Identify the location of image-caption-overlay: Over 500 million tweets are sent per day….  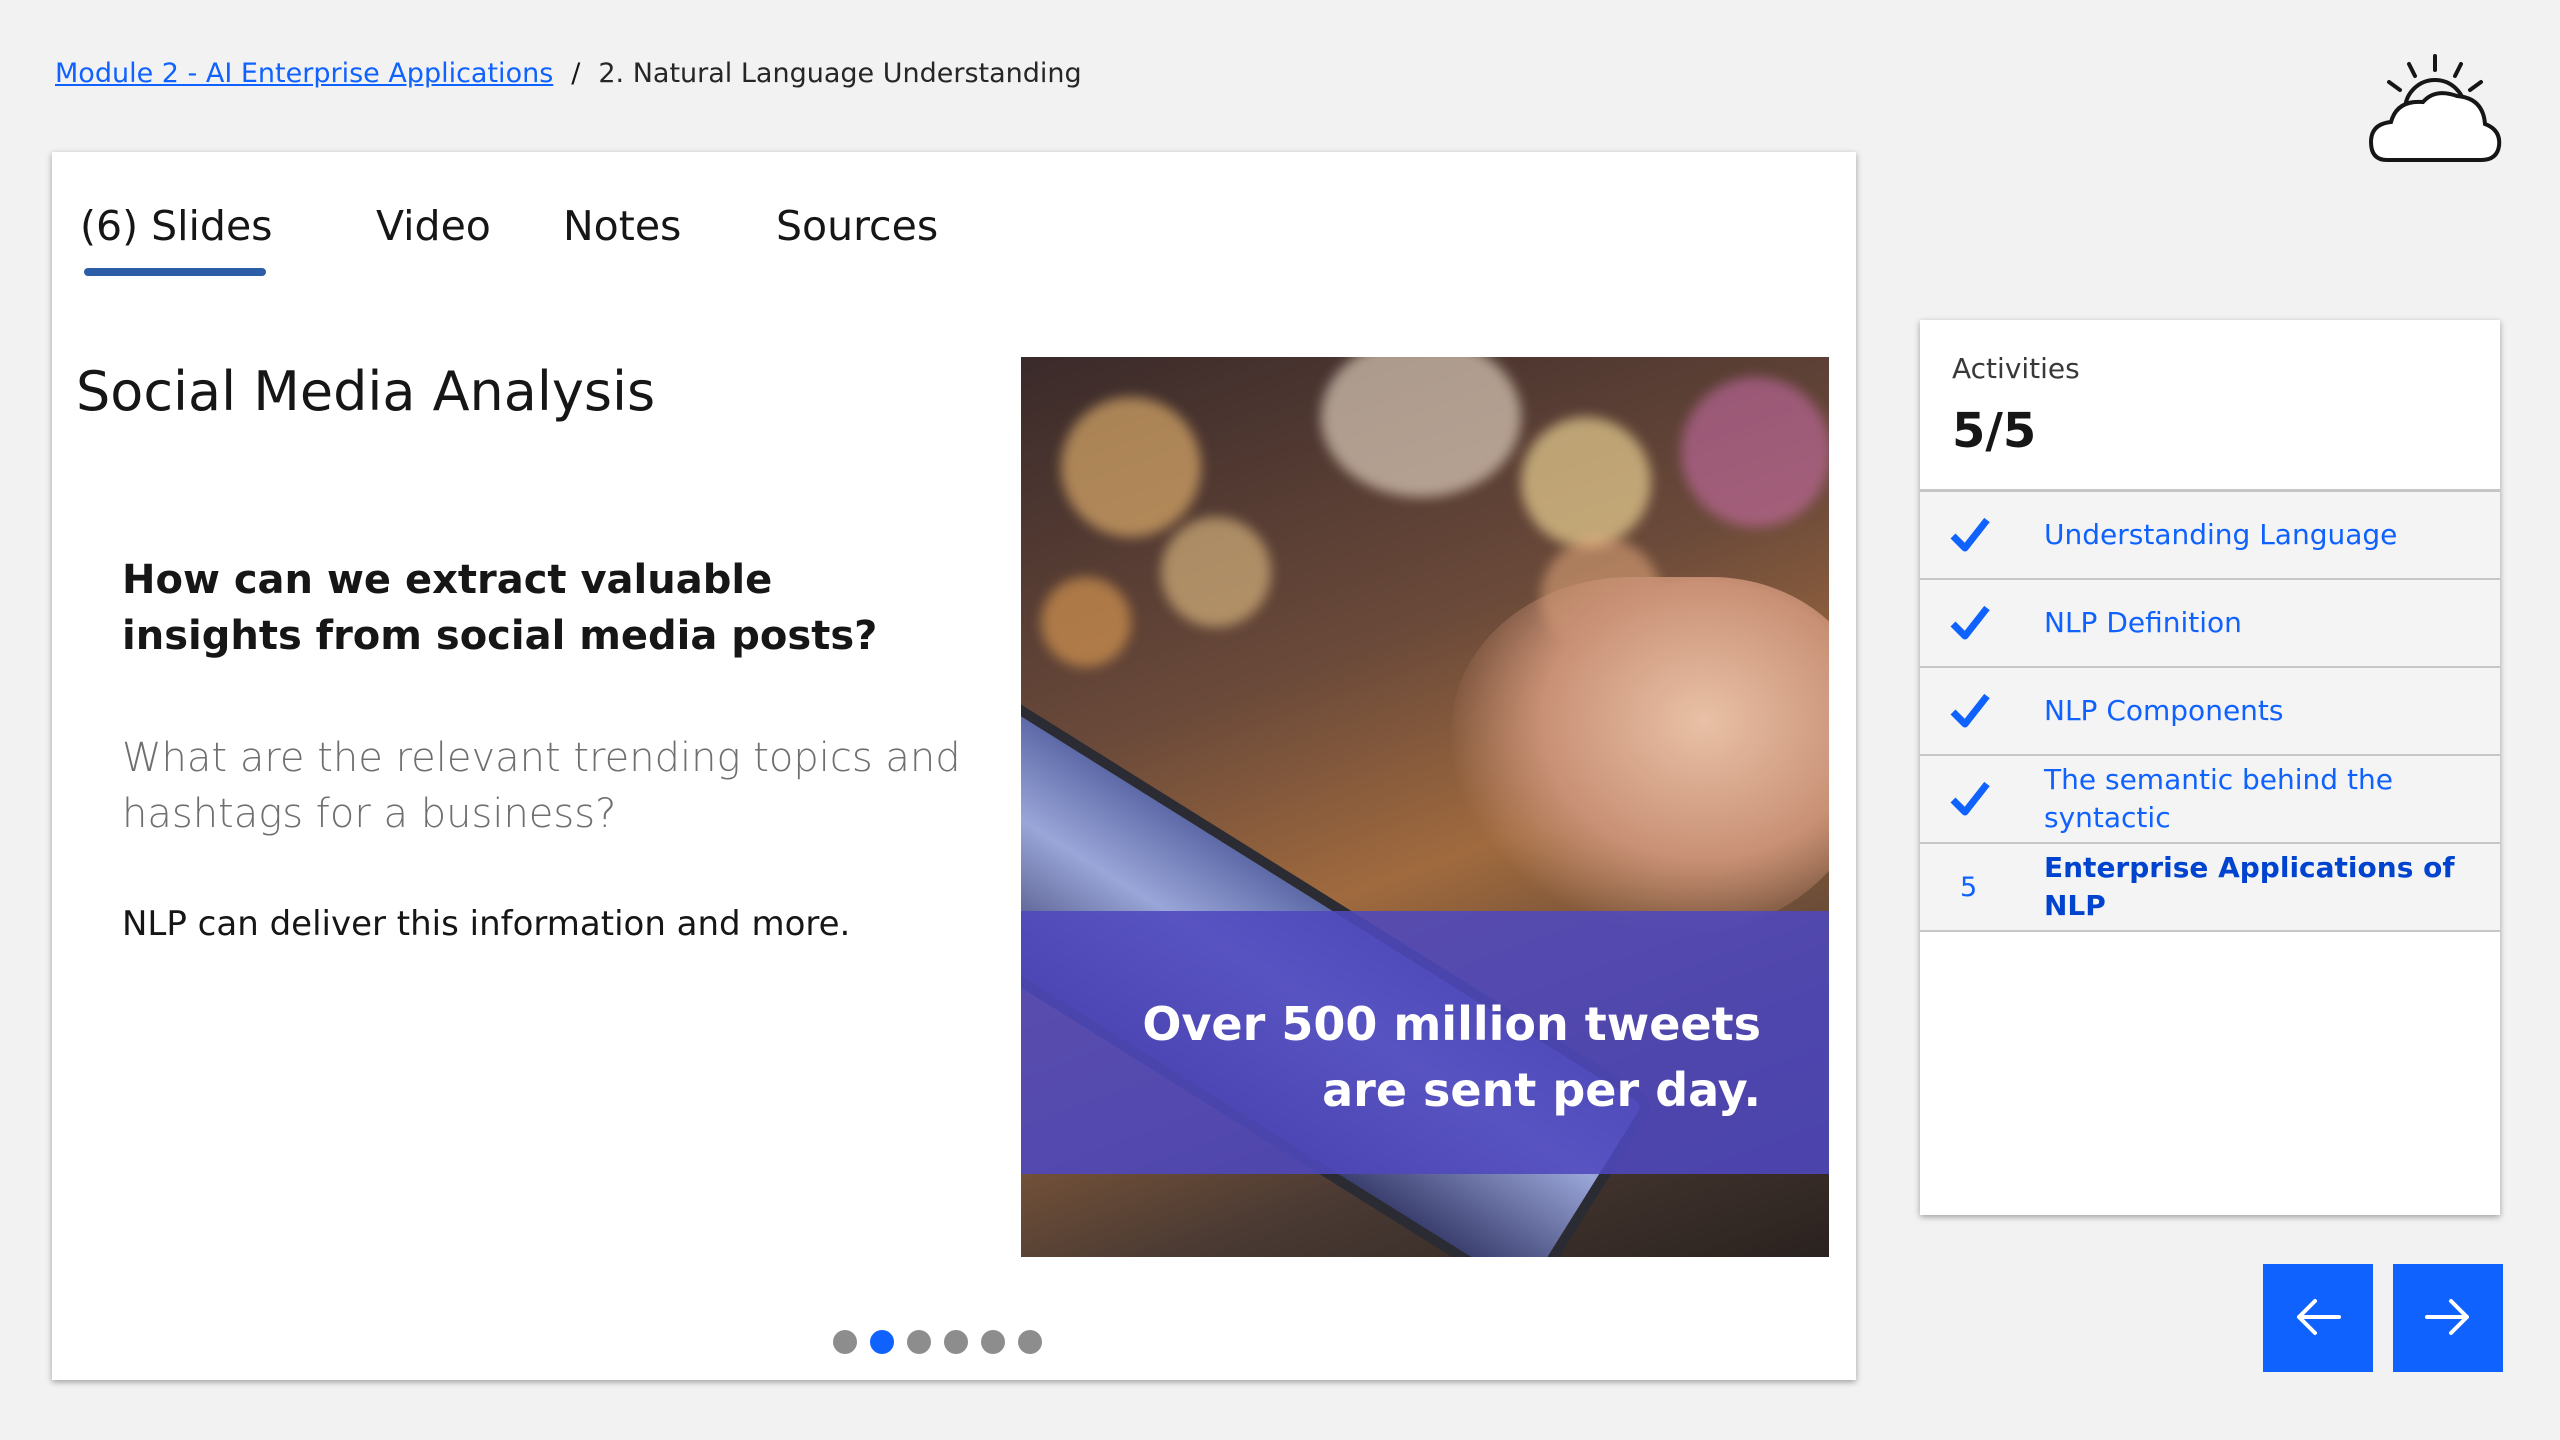
(1425, 1042).